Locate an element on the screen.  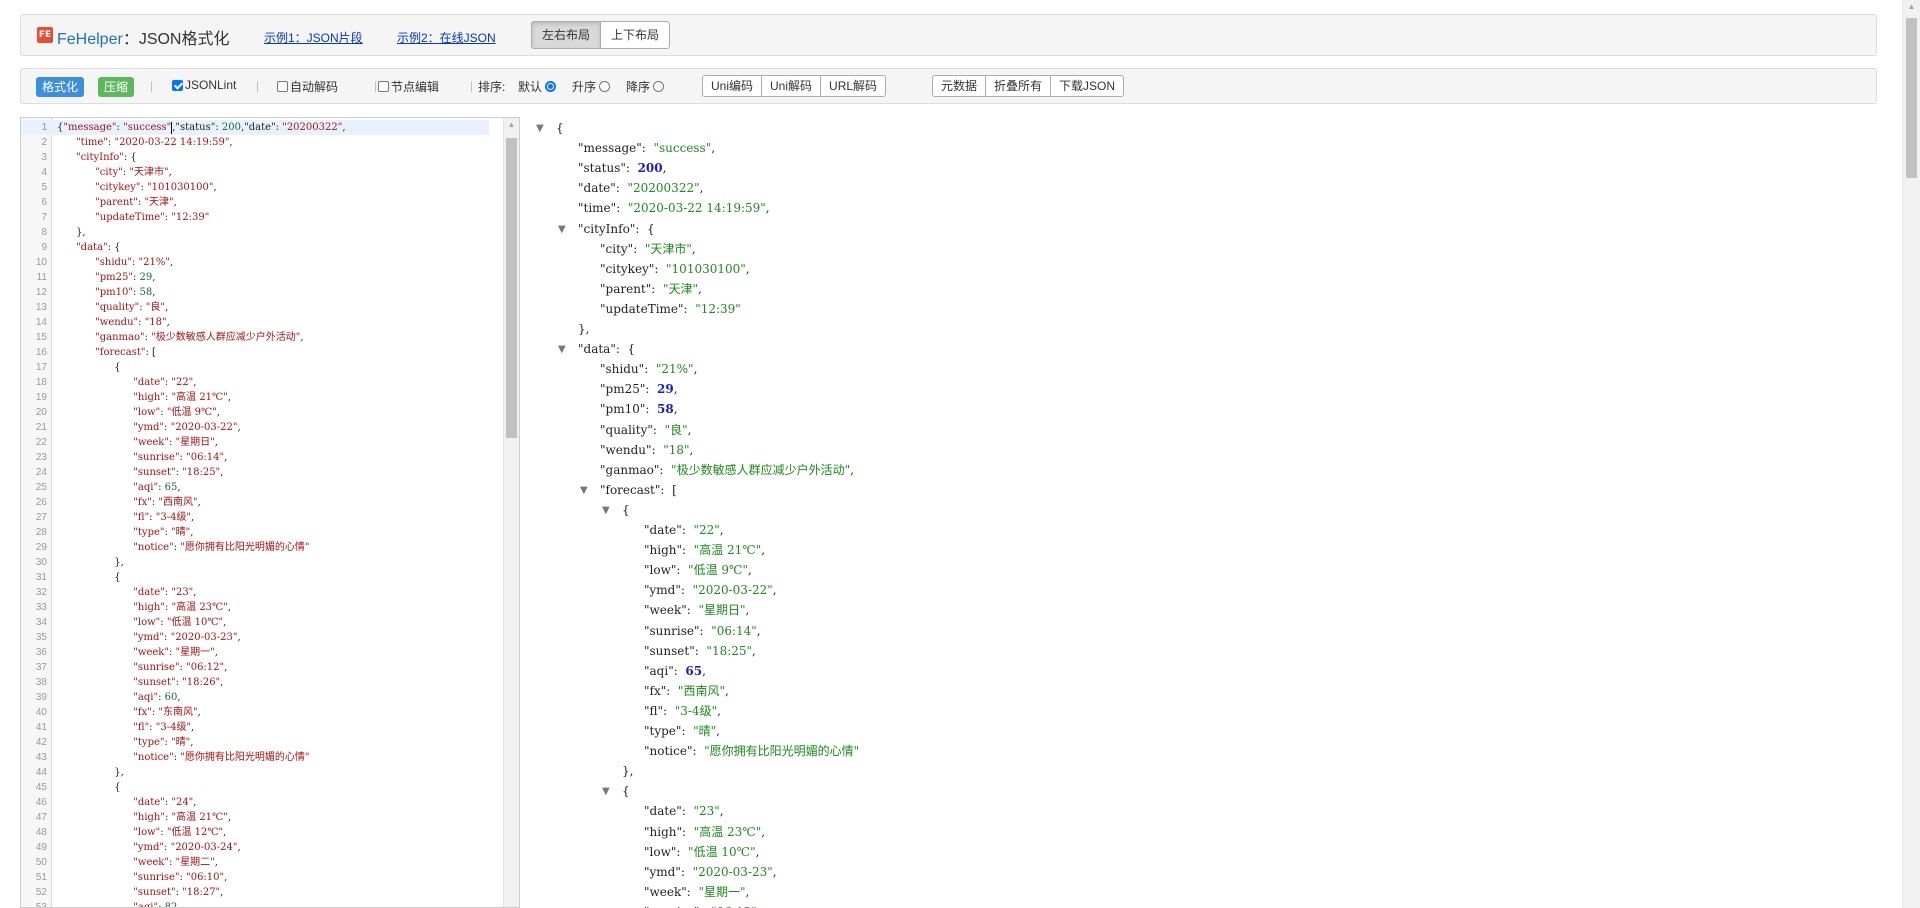
code-key: "notice" is located at coordinates (153, 757).